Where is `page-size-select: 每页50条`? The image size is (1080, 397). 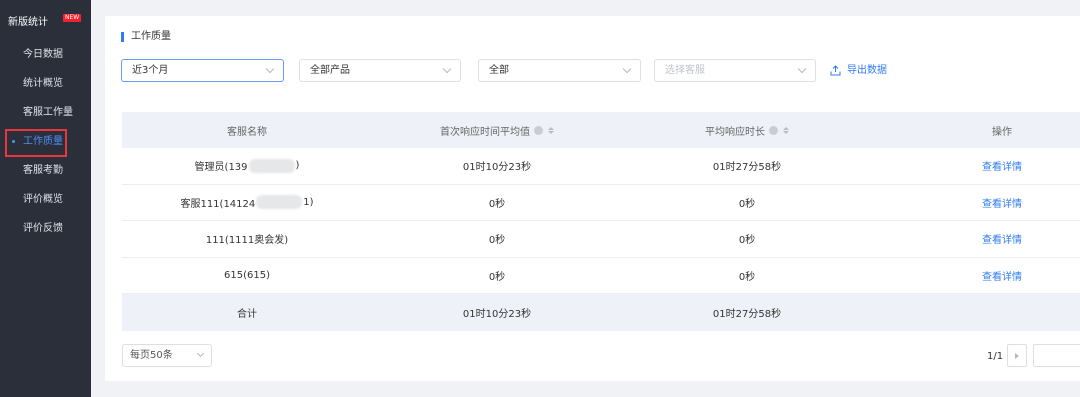
page-size-select: 每页50条 is located at coordinates (167, 355).